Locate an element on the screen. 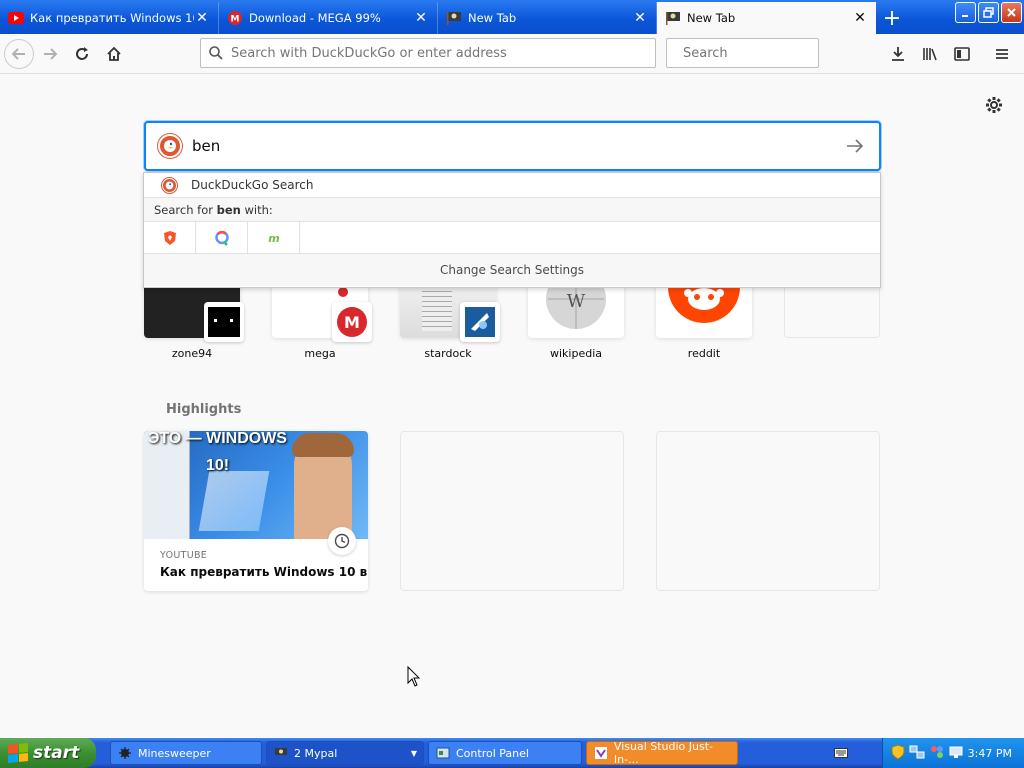 The height and width of the screenshot is (768, 1024). taskbar-item-control-panel: Control Panel is located at coordinates (505, 753).